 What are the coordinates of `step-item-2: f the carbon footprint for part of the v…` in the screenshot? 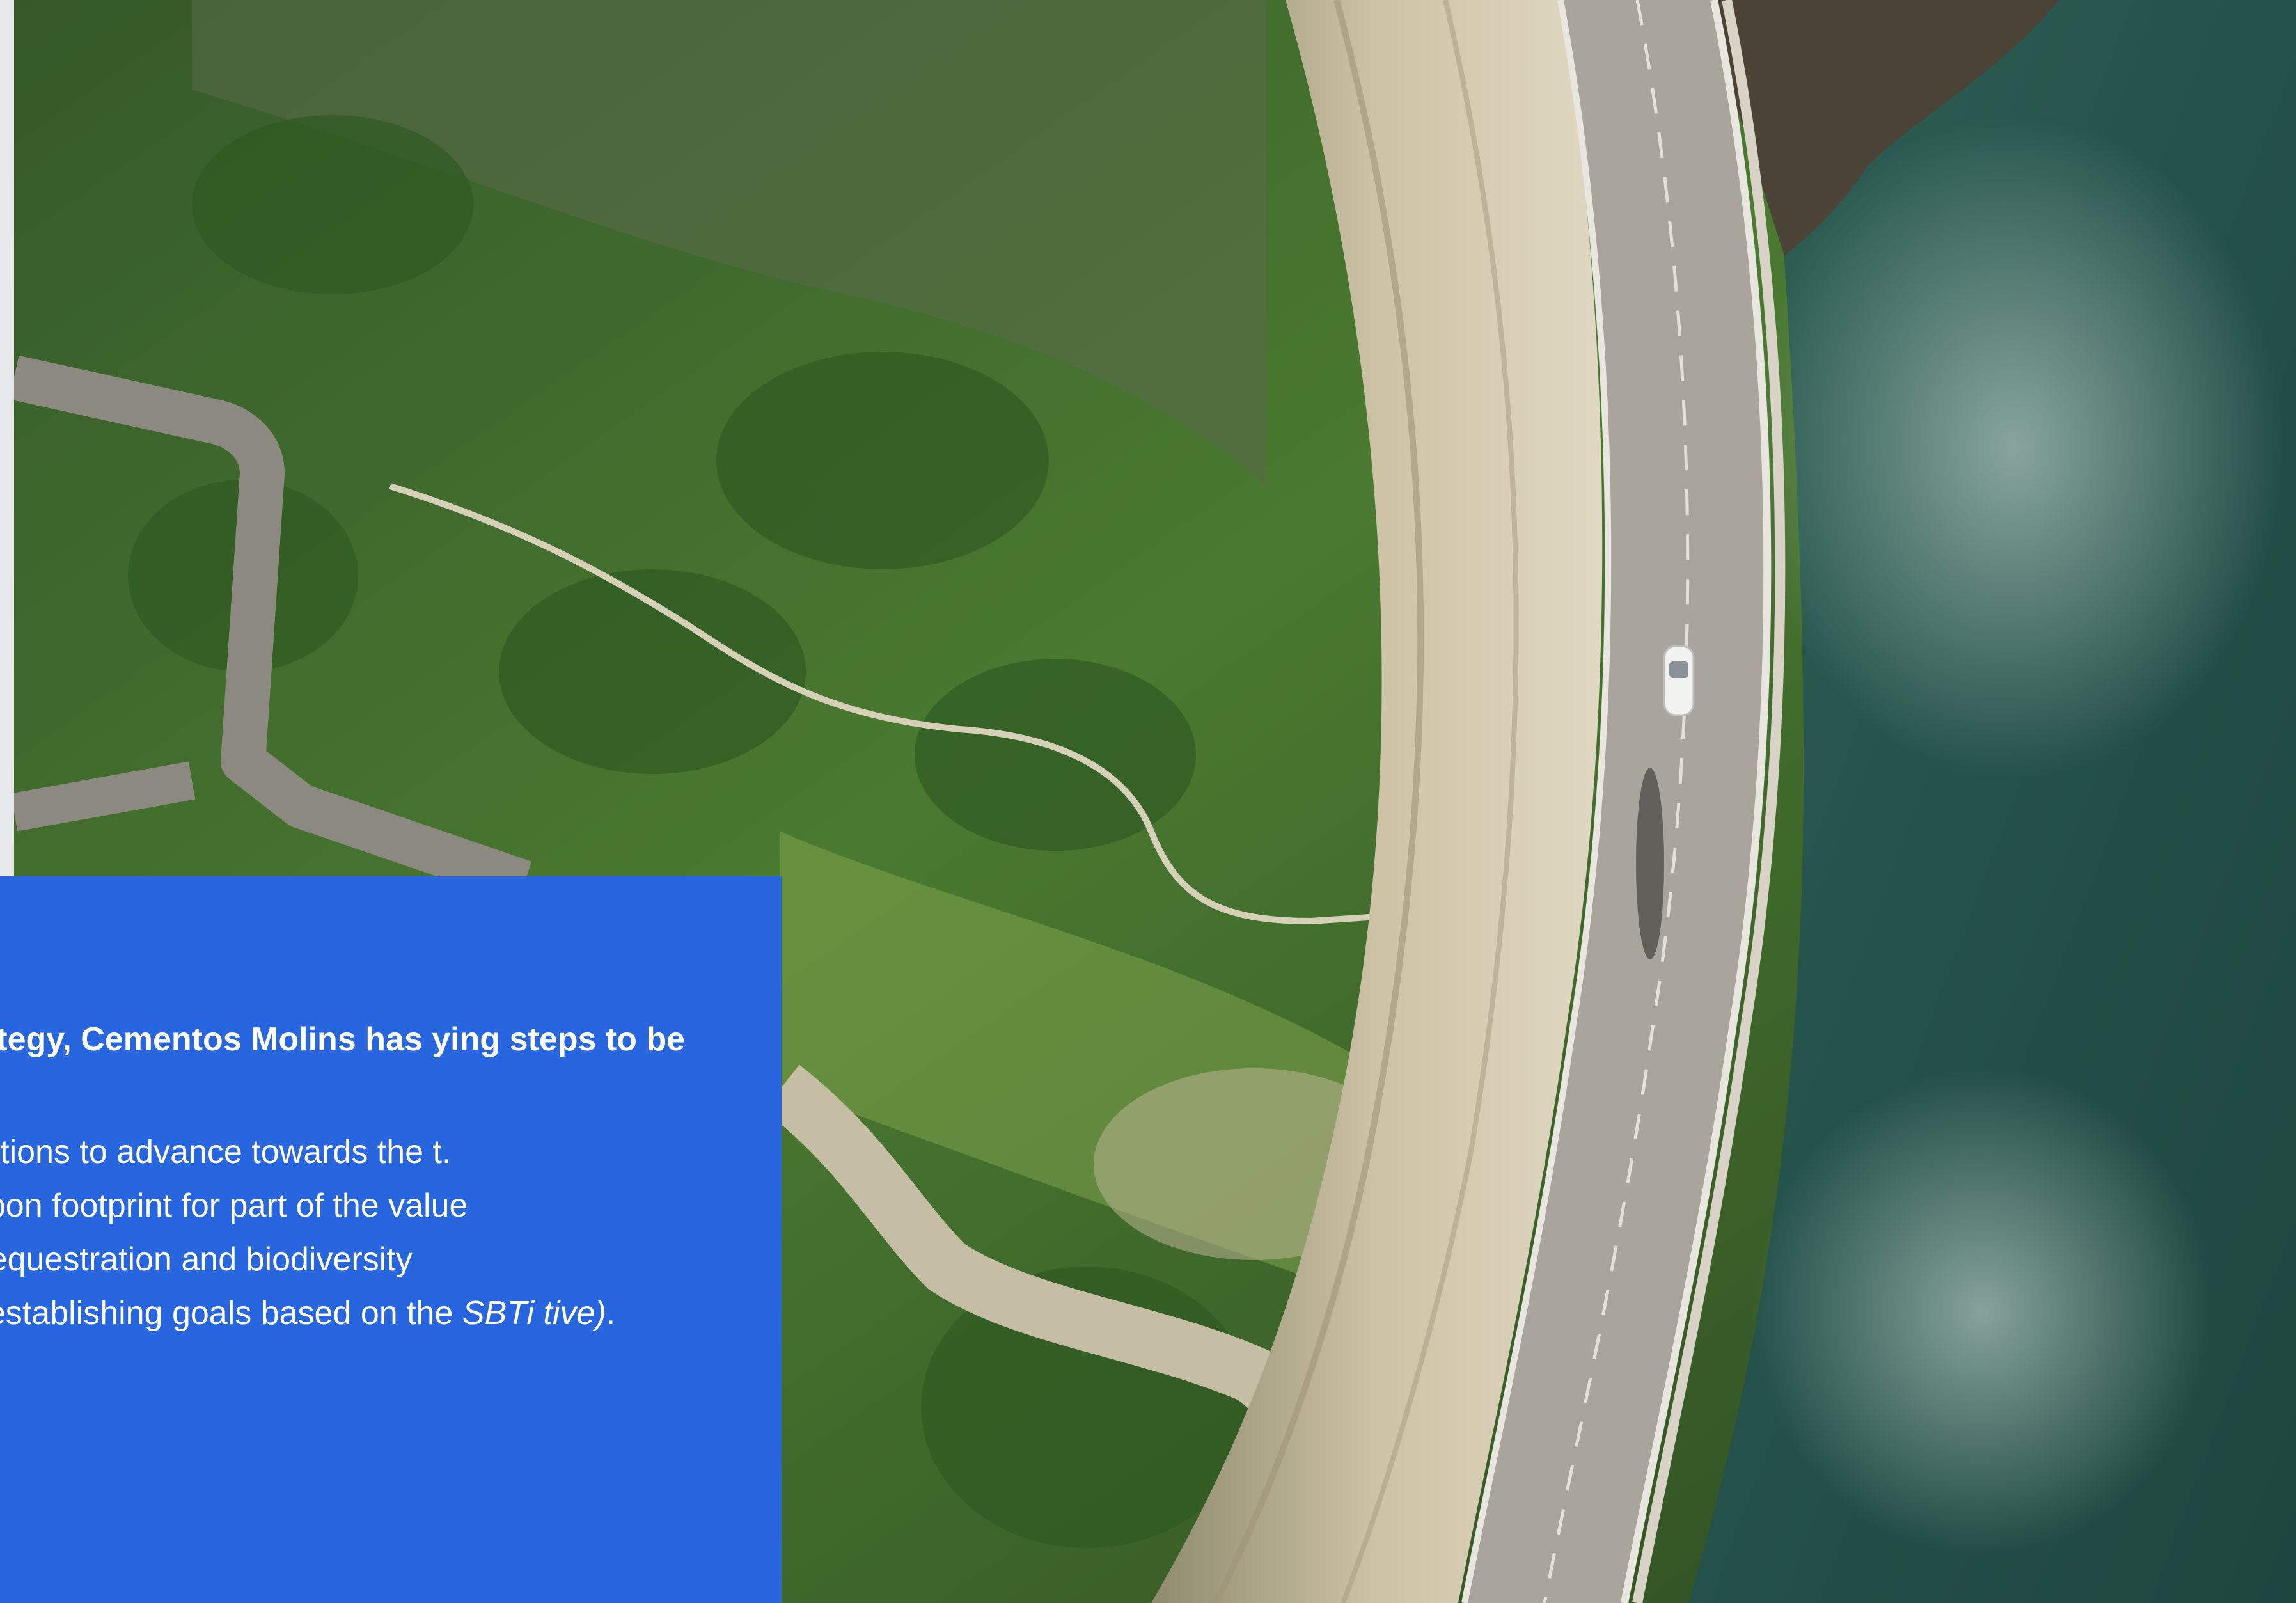 It's located at (234, 1205).